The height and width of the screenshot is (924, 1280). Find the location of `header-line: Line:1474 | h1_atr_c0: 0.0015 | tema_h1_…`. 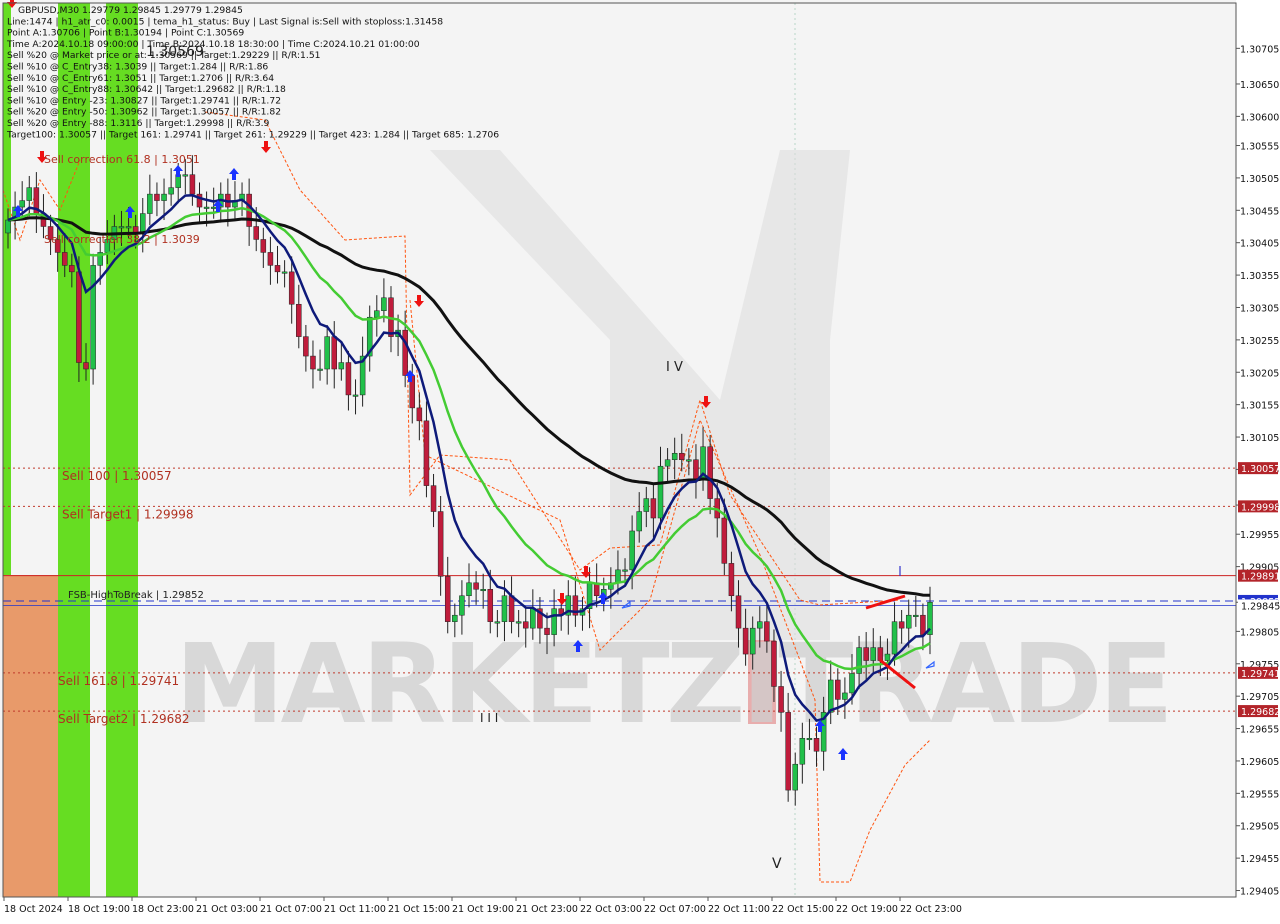

header-line: Line:1474 | h1_atr_c0: 0.0015 | tema_h1_… is located at coordinates (225, 21).